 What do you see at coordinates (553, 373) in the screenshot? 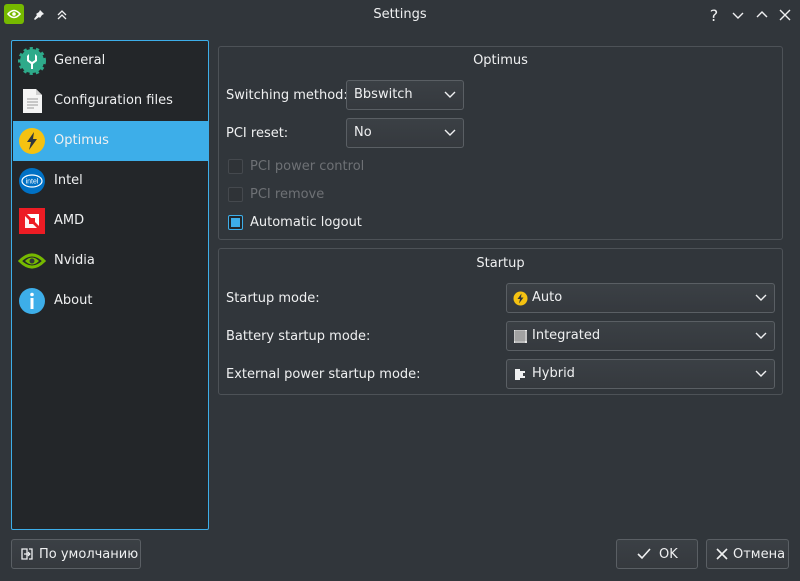
I see `external-power-startup-mode-value: Hybrid` at bounding box center [553, 373].